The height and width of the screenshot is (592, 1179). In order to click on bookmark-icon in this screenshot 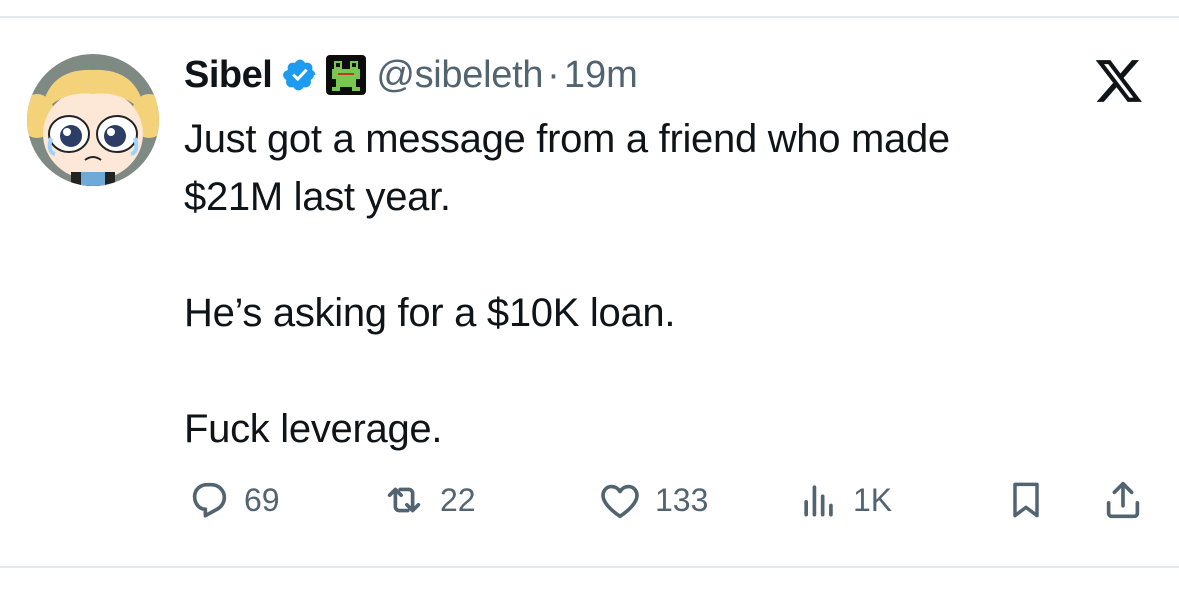, I will do `click(1026, 500)`.